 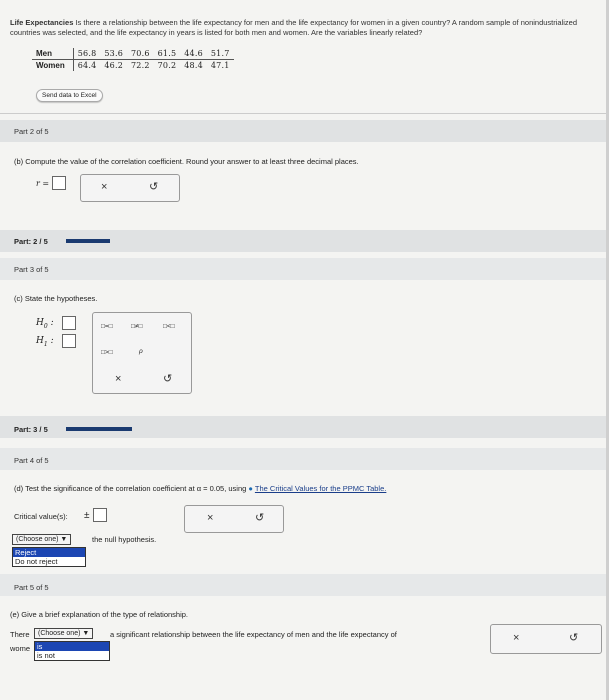 I want to click on option-is: is, so click(x=72, y=646).